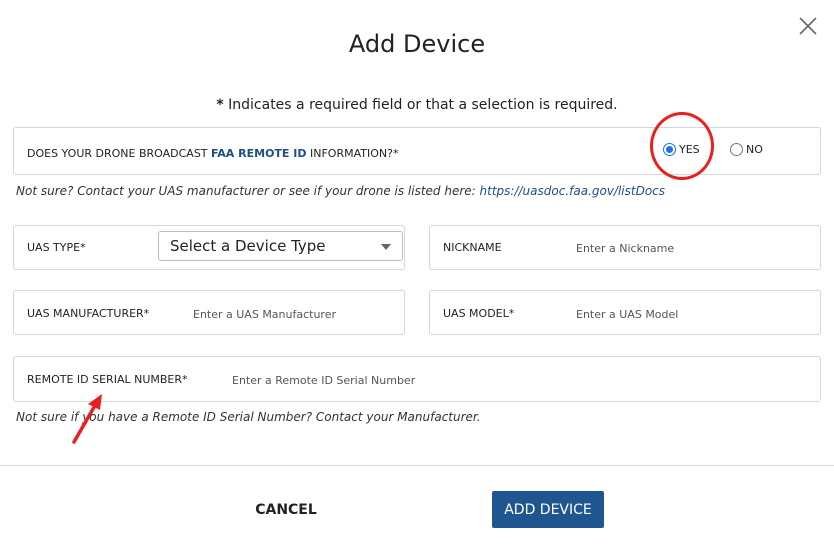 The height and width of the screenshot is (554, 834). I want to click on question-prefix: DOES YOUR DRONE BROADCAST, so click(119, 153).